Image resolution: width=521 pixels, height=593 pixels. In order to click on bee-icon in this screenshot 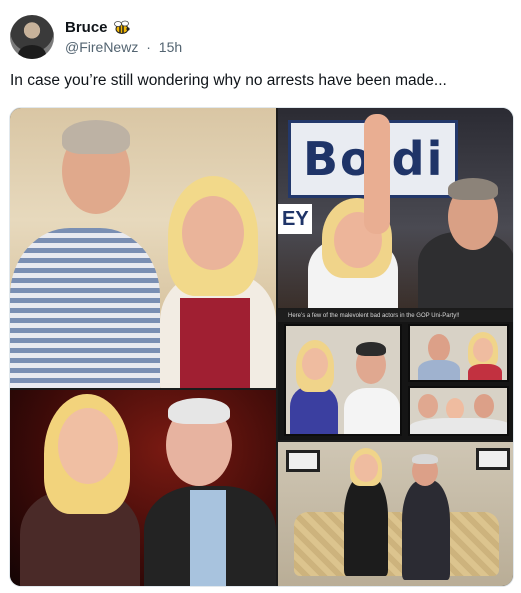, I will do `click(122, 28)`.